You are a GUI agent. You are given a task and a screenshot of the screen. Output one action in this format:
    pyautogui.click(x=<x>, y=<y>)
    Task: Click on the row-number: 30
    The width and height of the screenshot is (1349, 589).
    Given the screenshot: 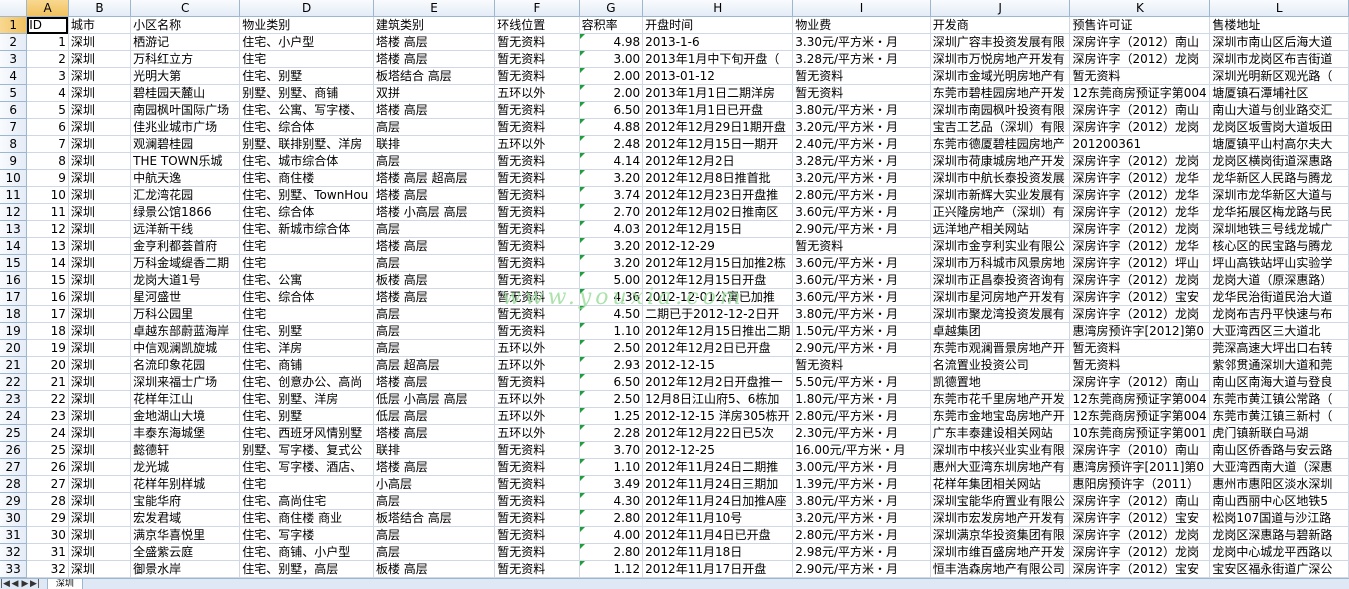 What is the action you would take?
    pyautogui.click(x=14, y=518)
    